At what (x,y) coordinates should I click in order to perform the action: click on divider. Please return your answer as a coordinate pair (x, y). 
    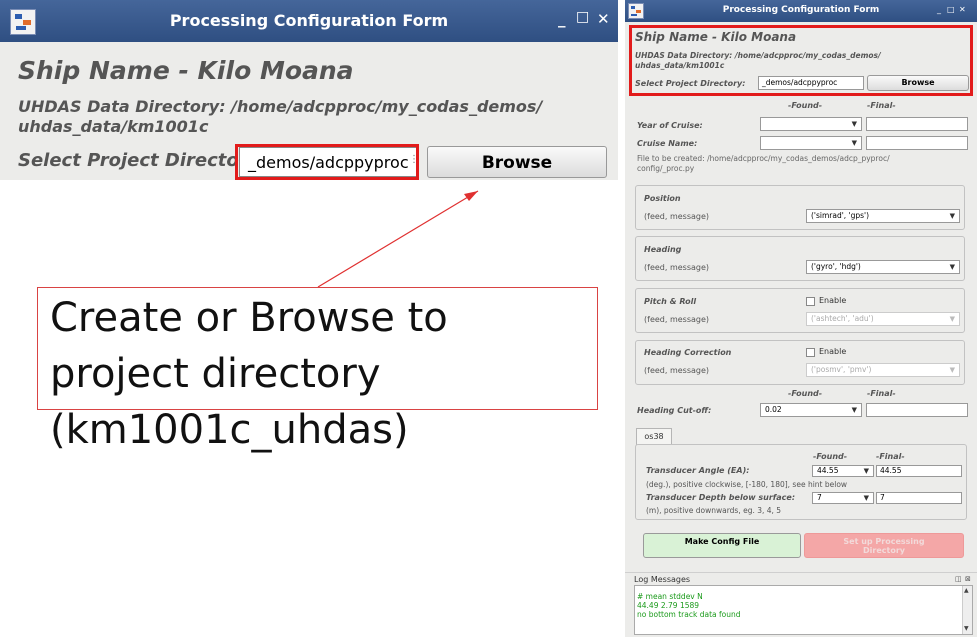
    Looking at the image, I should click on (801, 572).